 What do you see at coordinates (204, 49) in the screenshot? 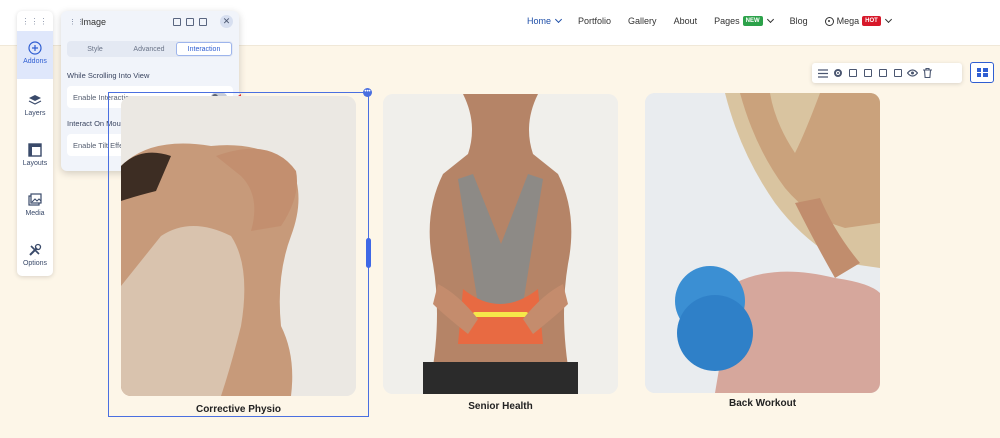
I see `tab-interaction: Interaction` at bounding box center [204, 49].